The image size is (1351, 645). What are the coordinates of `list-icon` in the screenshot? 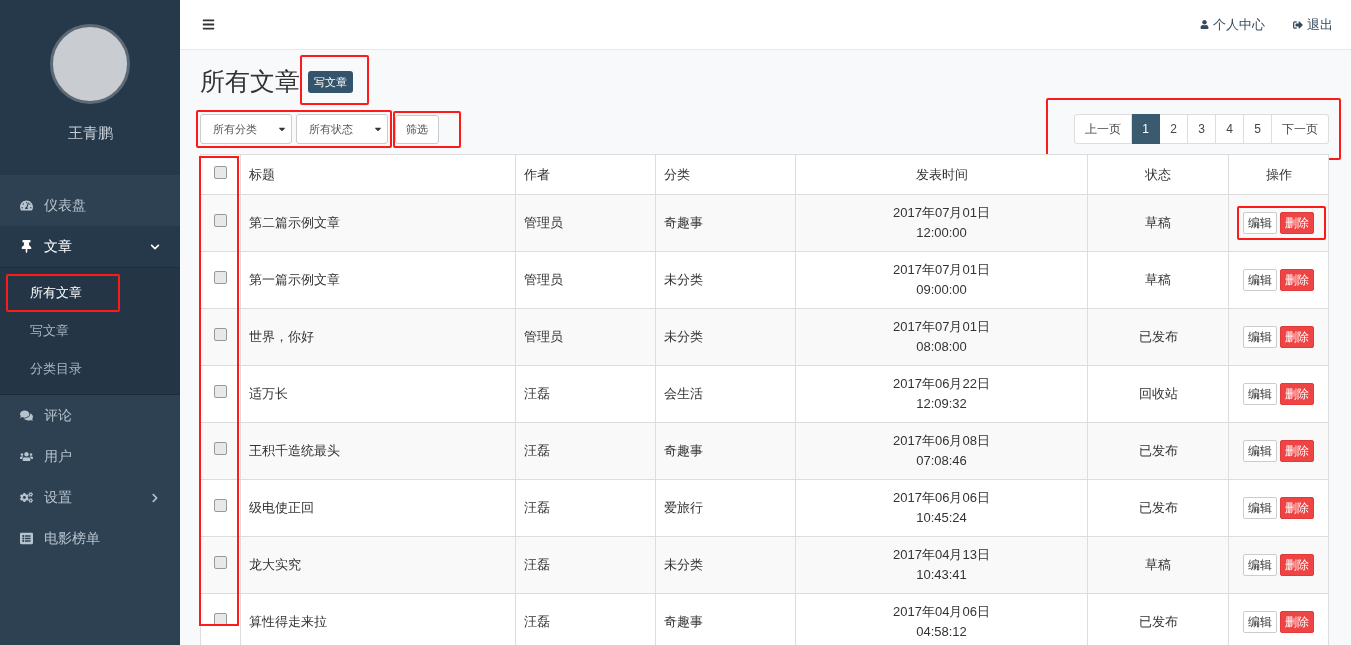 It's located at (26, 538).